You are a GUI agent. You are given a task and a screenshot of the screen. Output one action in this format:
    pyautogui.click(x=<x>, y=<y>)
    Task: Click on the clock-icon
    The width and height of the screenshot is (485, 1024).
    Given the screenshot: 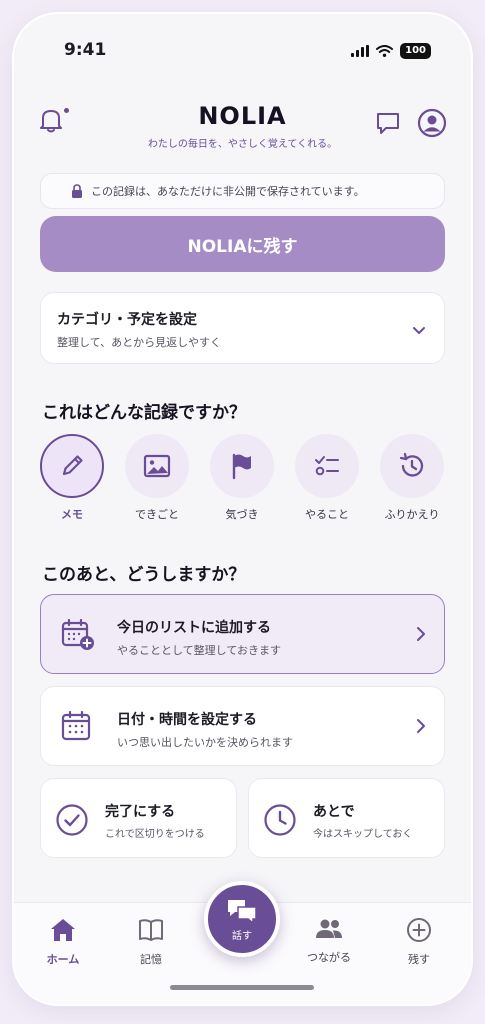 What is the action you would take?
    pyautogui.click(x=280, y=822)
    